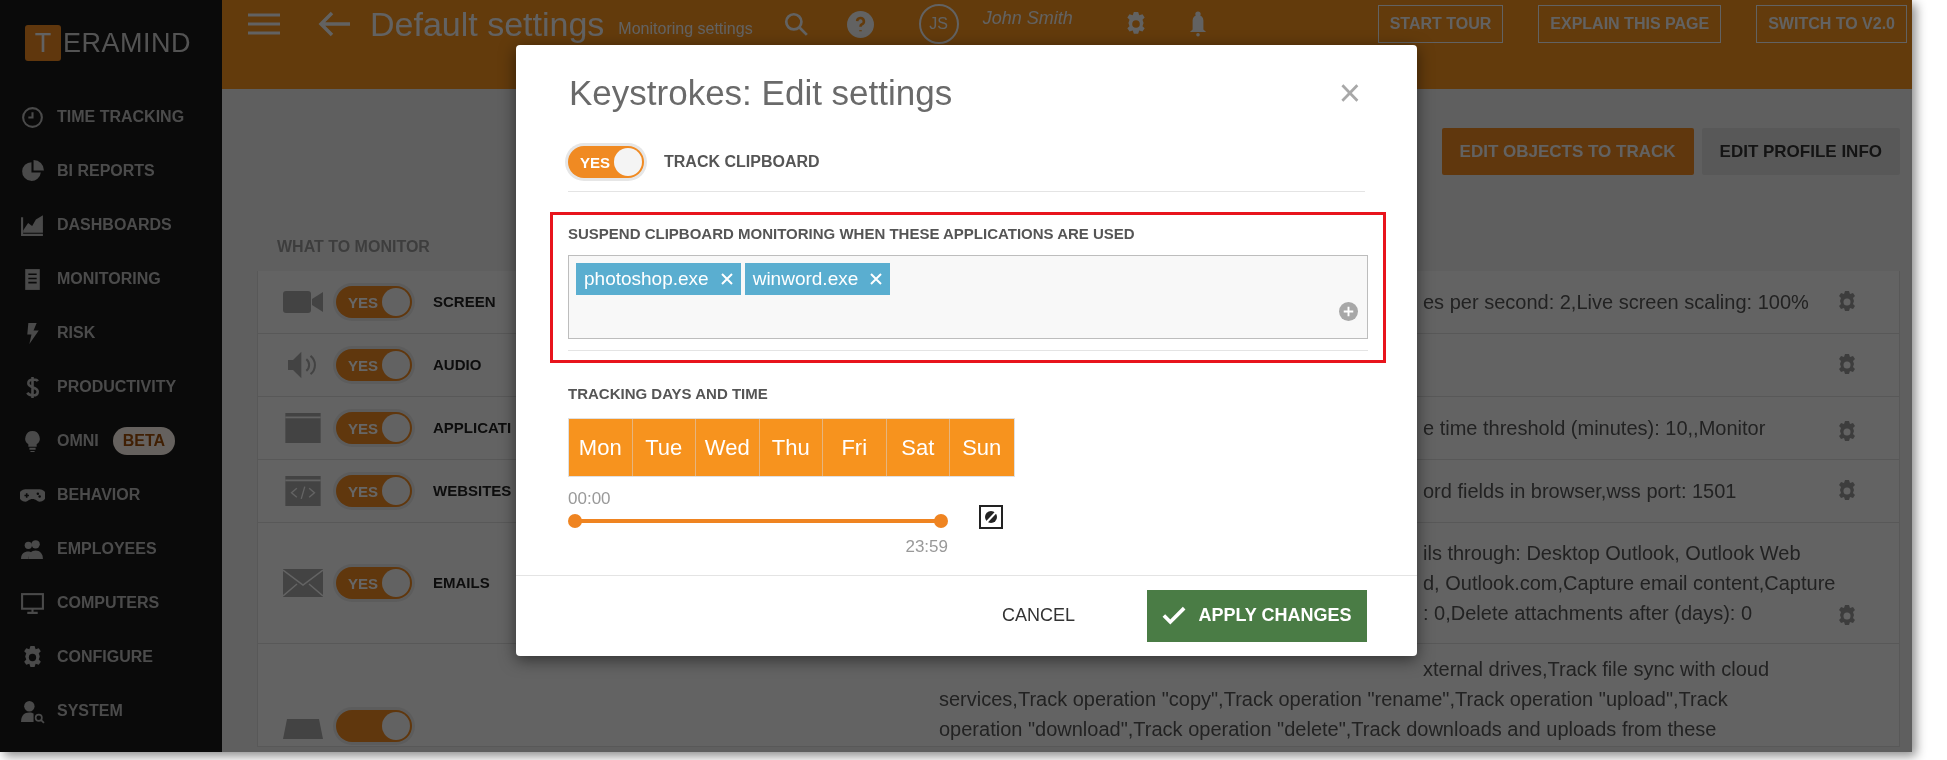 Image resolution: width=1947 pixels, height=760 pixels. Describe the element at coordinates (991, 516) in the screenshot. I see `slash-square-icon` at that location.